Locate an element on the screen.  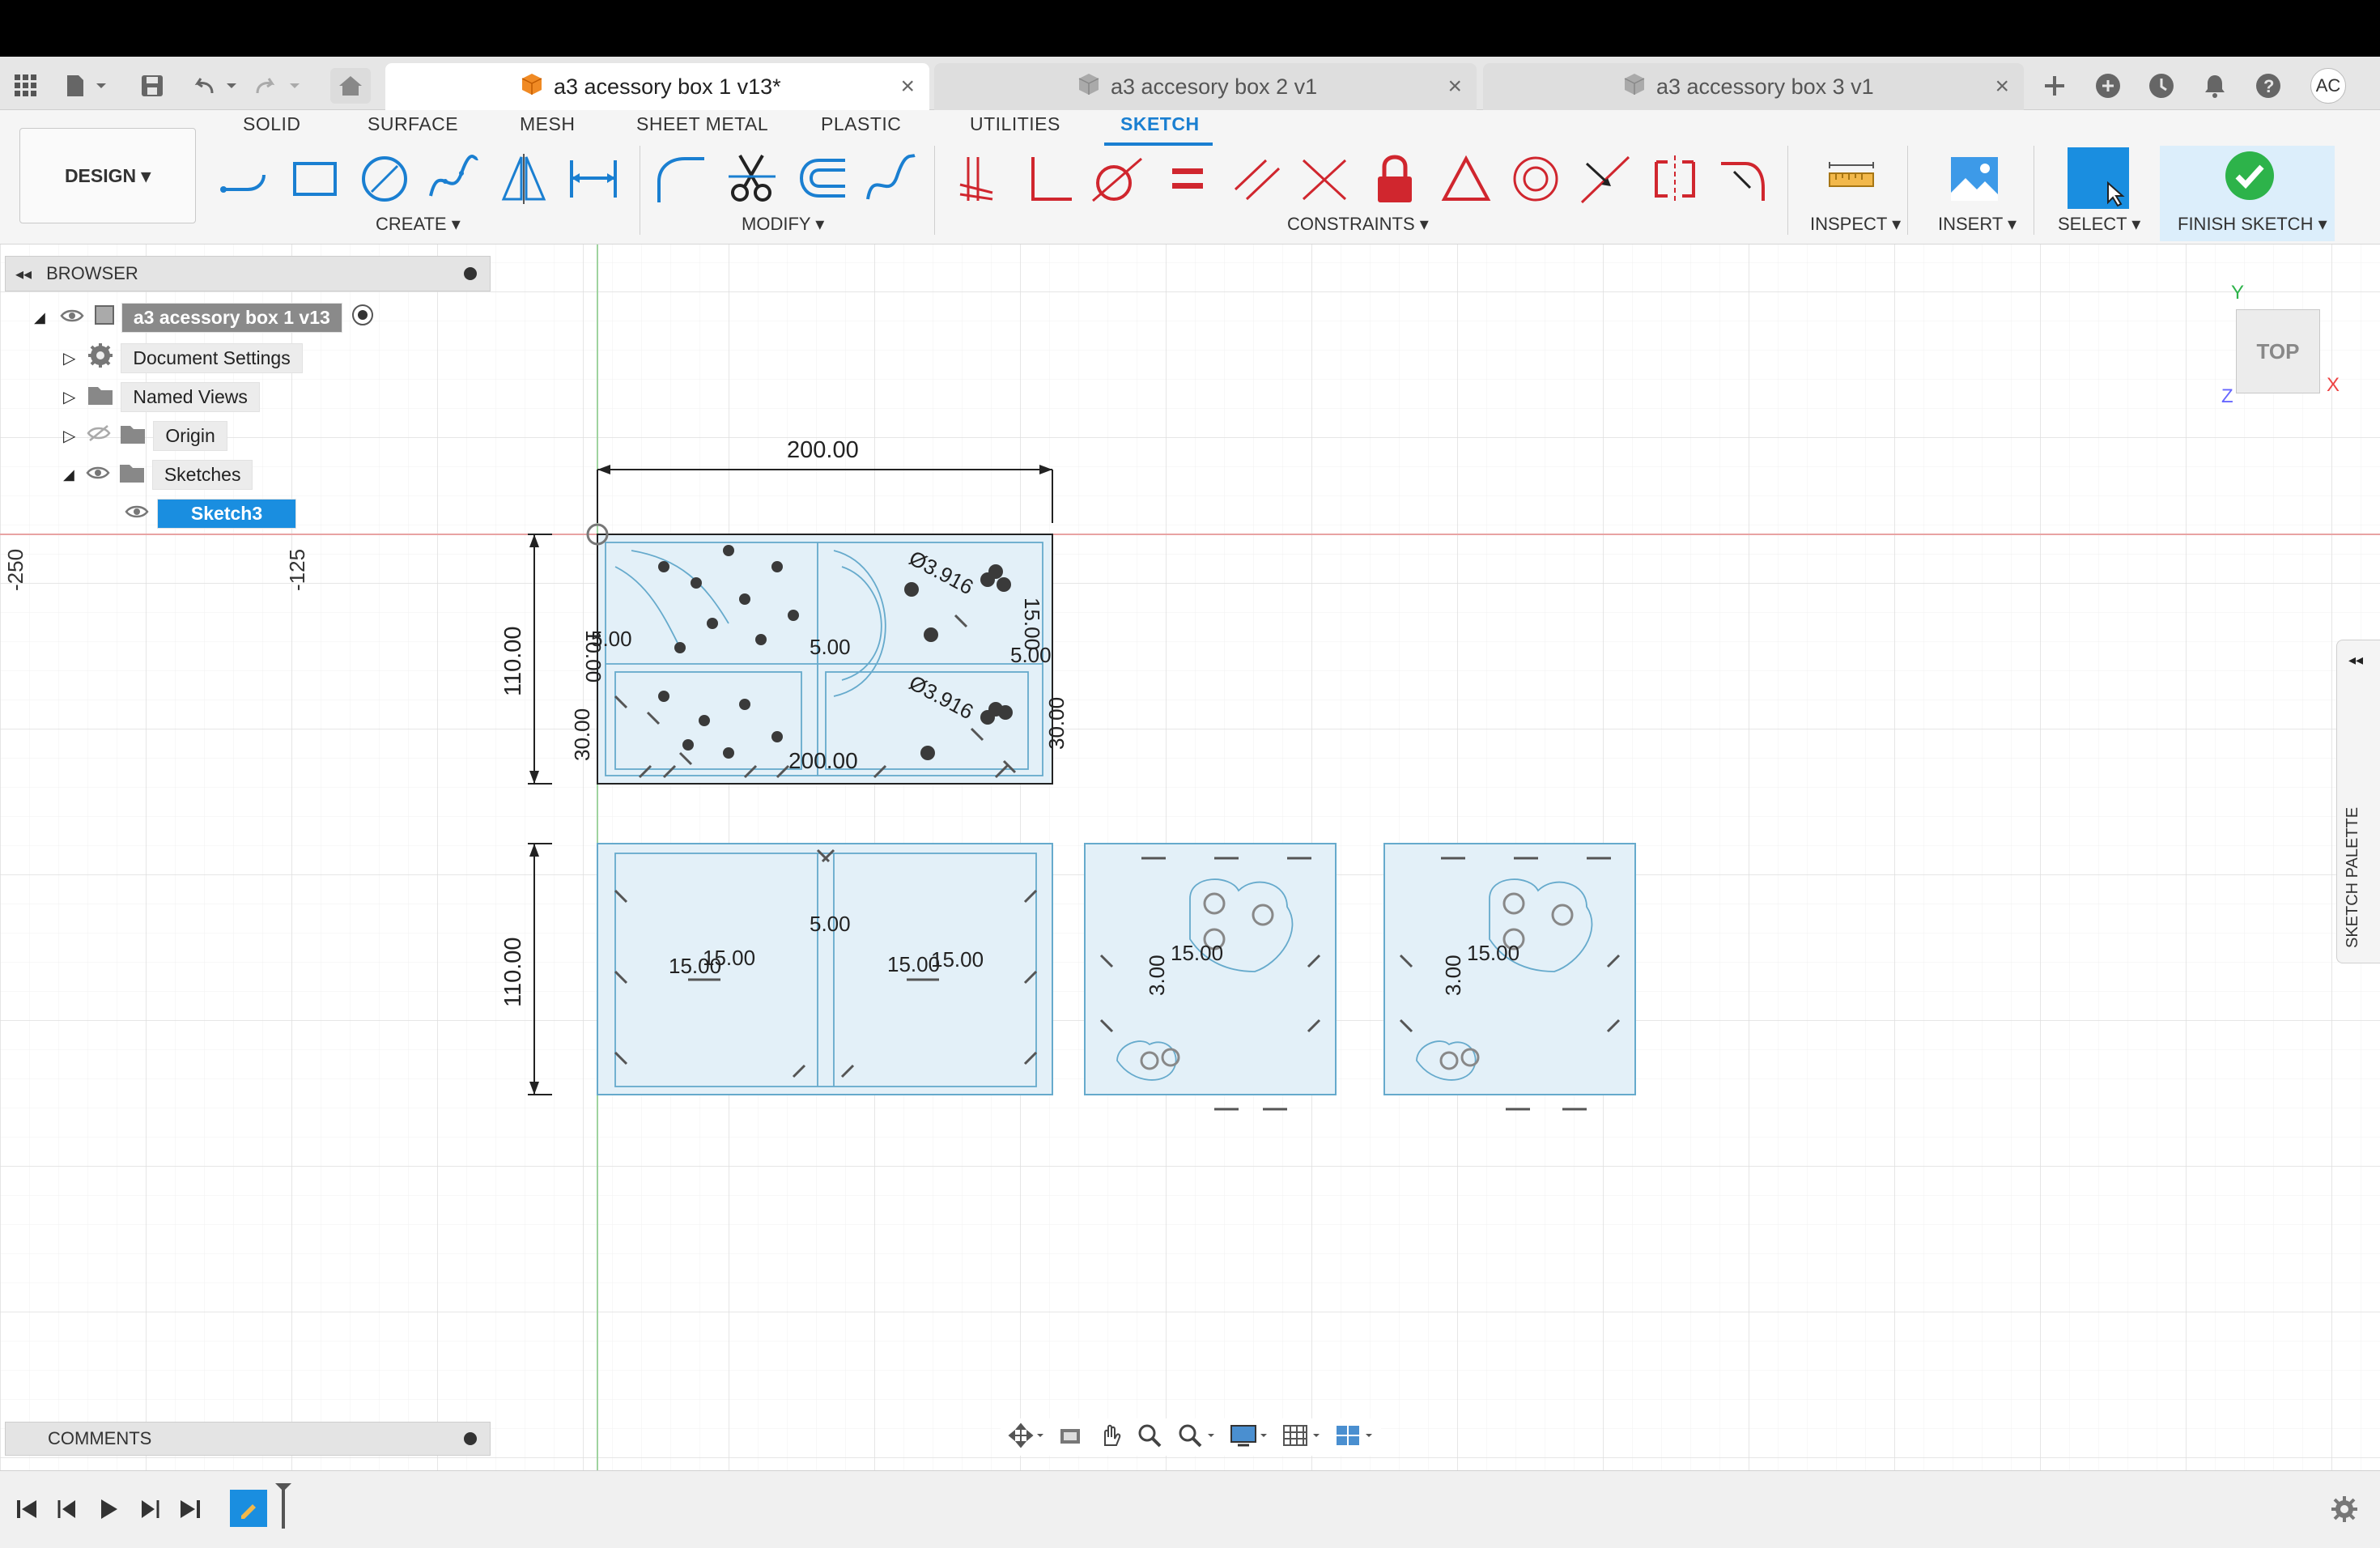
tab-solid: SOLID is located at coordinates (272, 124).